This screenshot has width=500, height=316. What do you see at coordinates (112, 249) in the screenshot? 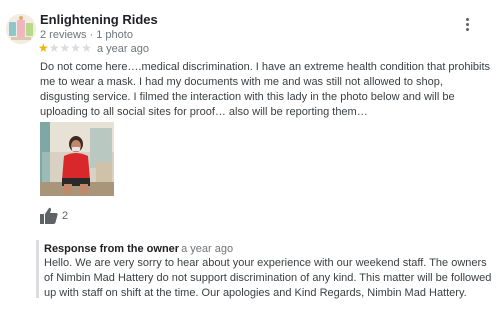
I see `owner-response-title: Response from the owner` at bounding box center [112, 249].